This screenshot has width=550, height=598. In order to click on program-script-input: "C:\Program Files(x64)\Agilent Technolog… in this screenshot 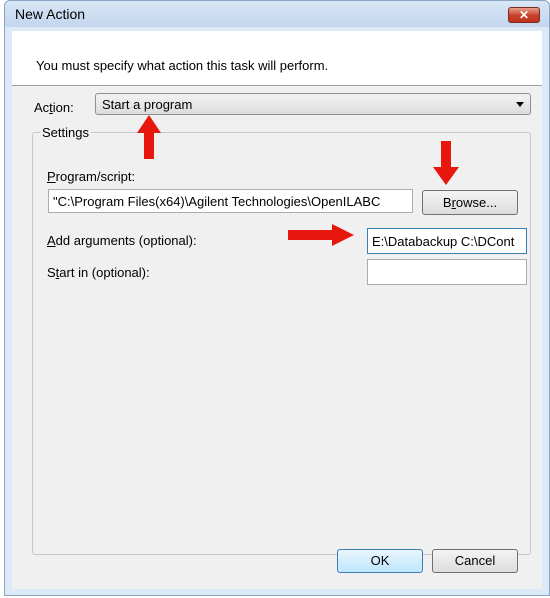, I will do `click(230, 201)`.